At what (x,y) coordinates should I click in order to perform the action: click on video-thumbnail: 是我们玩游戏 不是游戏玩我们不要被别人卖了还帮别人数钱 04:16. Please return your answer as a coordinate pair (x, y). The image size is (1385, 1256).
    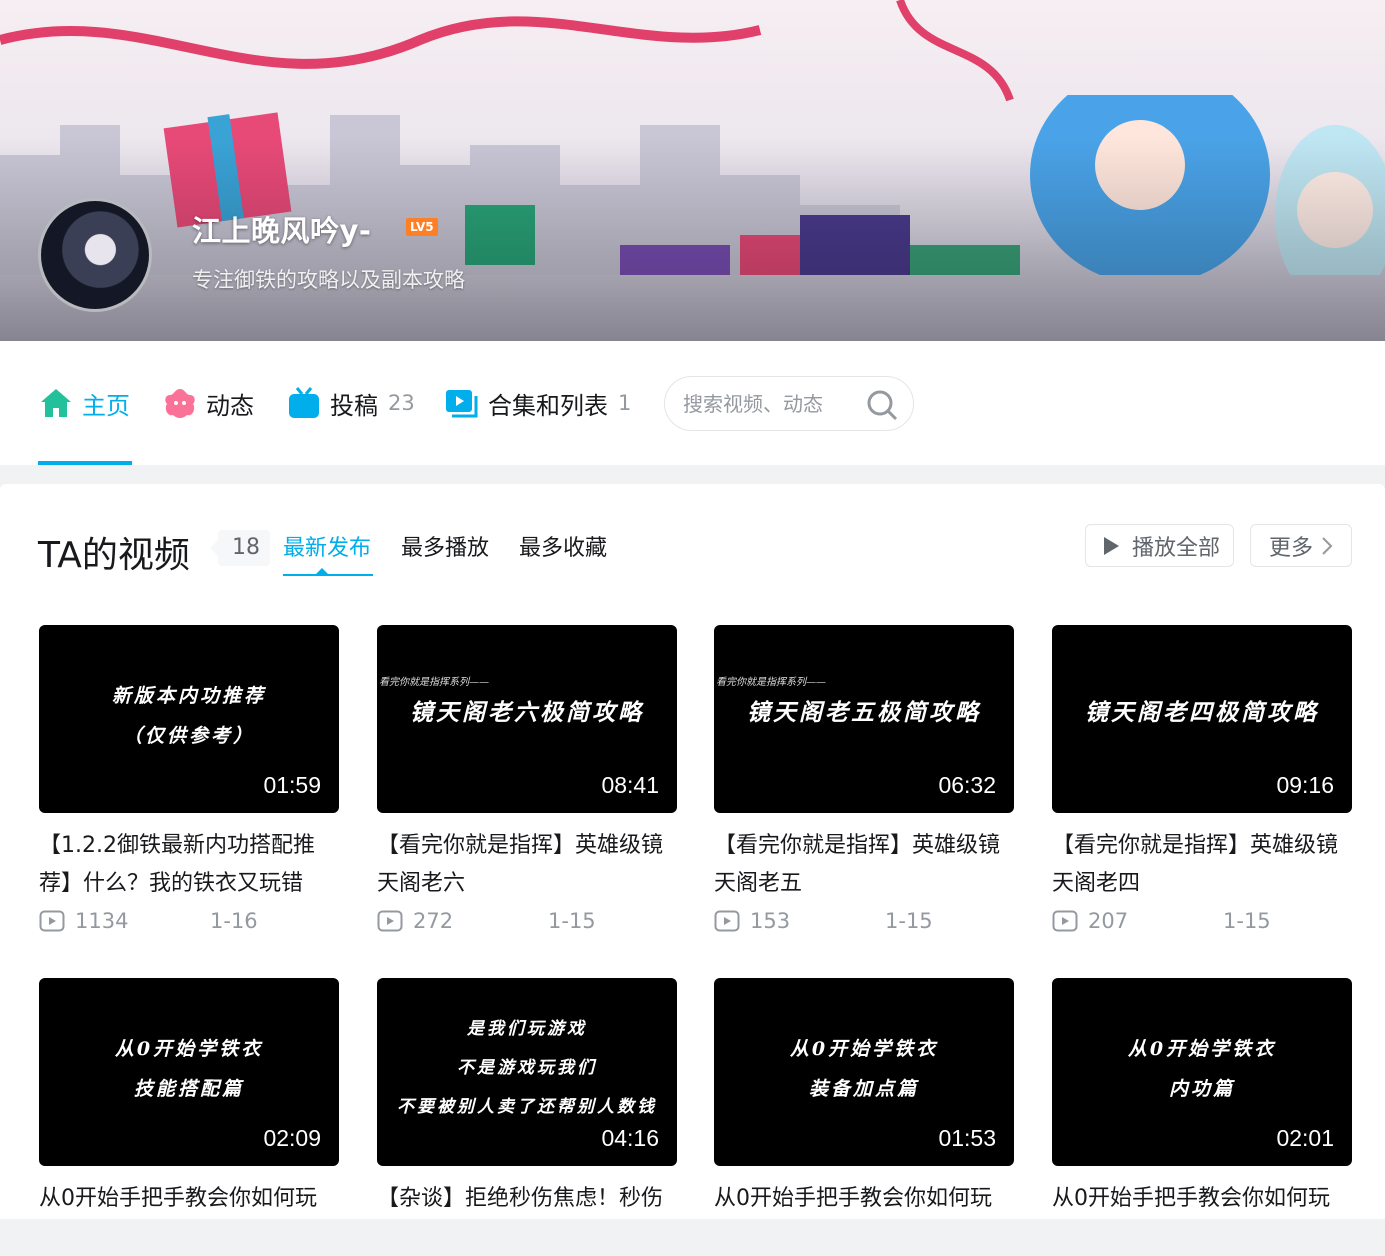
    Looking at the image, I should click on (527, 1072).